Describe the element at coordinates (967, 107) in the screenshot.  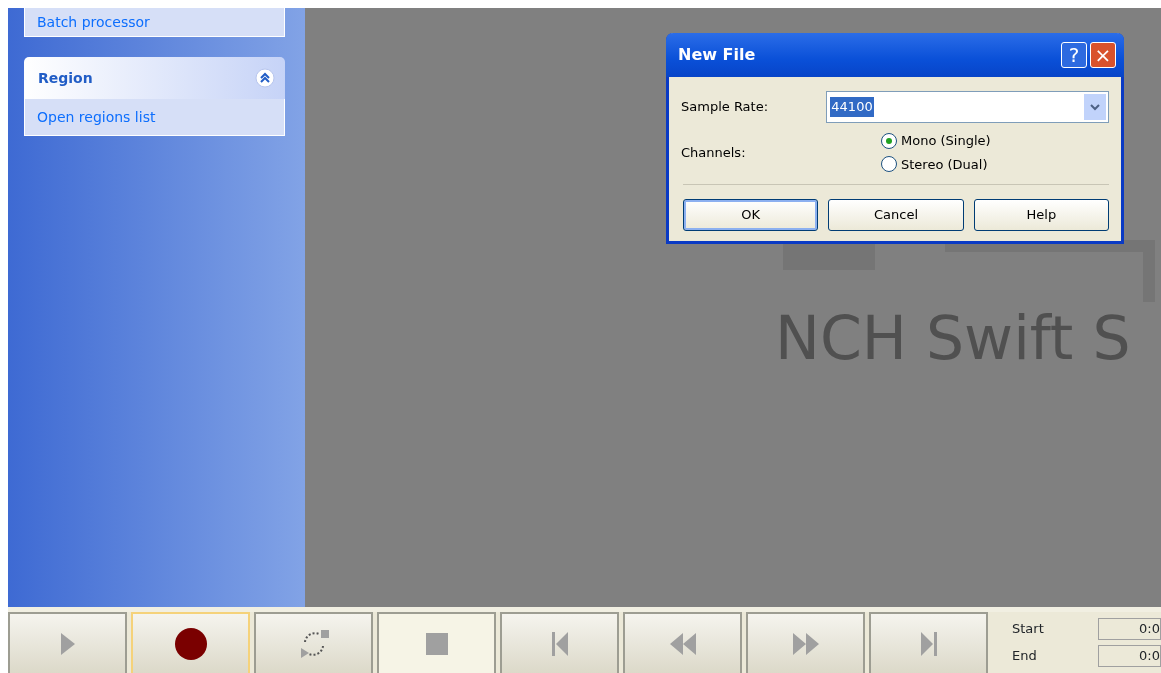
I see `sample-rate-field: 44100` at that location.